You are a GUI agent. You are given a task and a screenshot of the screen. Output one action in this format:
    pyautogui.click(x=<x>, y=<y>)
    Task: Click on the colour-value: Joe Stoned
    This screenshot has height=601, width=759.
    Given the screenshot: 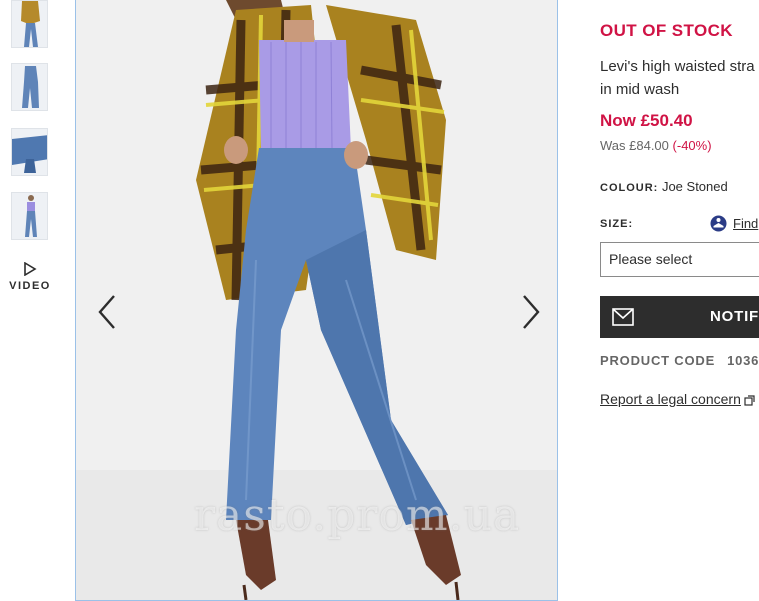 What is the action you would take?
    pyautogui.click(x=694, y=186)
    